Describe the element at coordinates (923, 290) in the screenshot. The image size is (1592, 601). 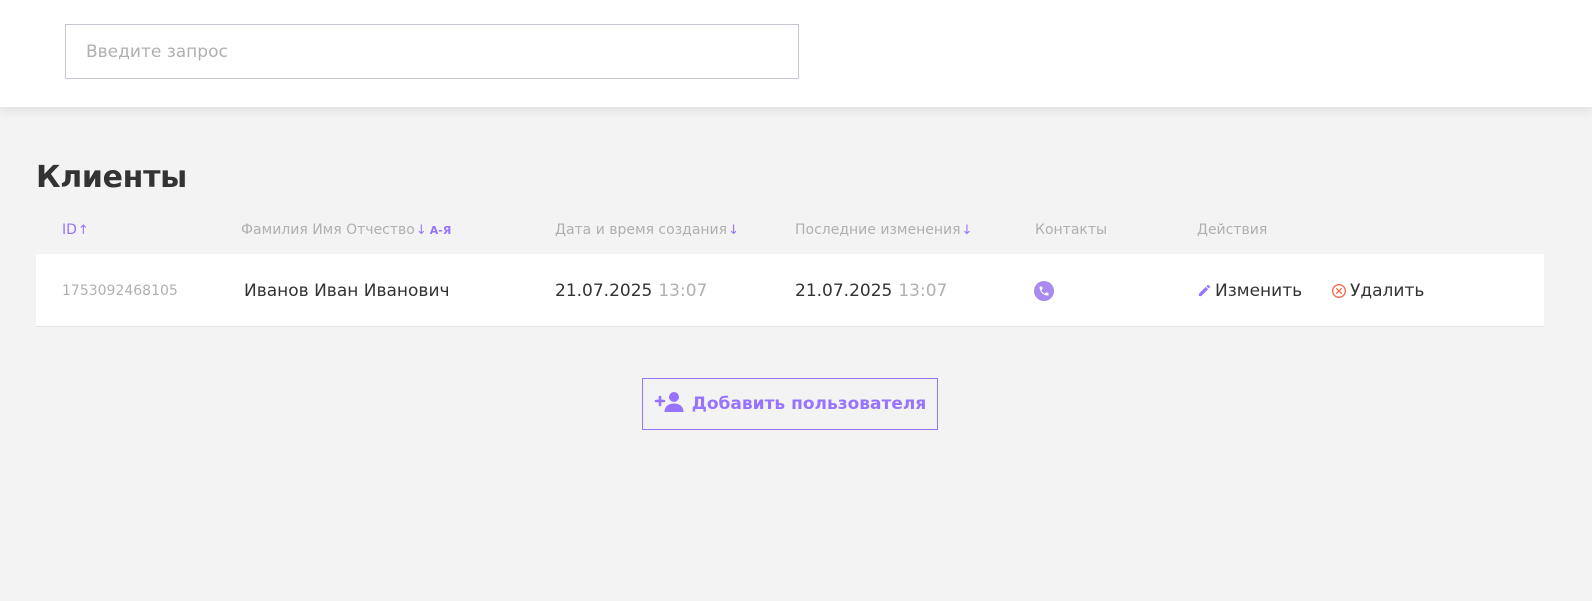
I see `updated-time: 13:07` at that location.